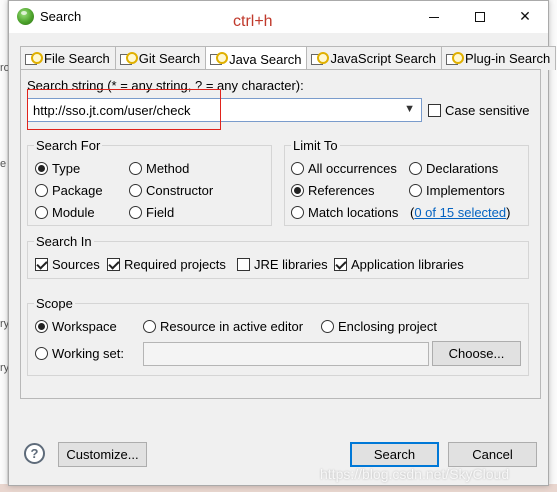  I want to click on javascript-search-icon, so click(320, 58).